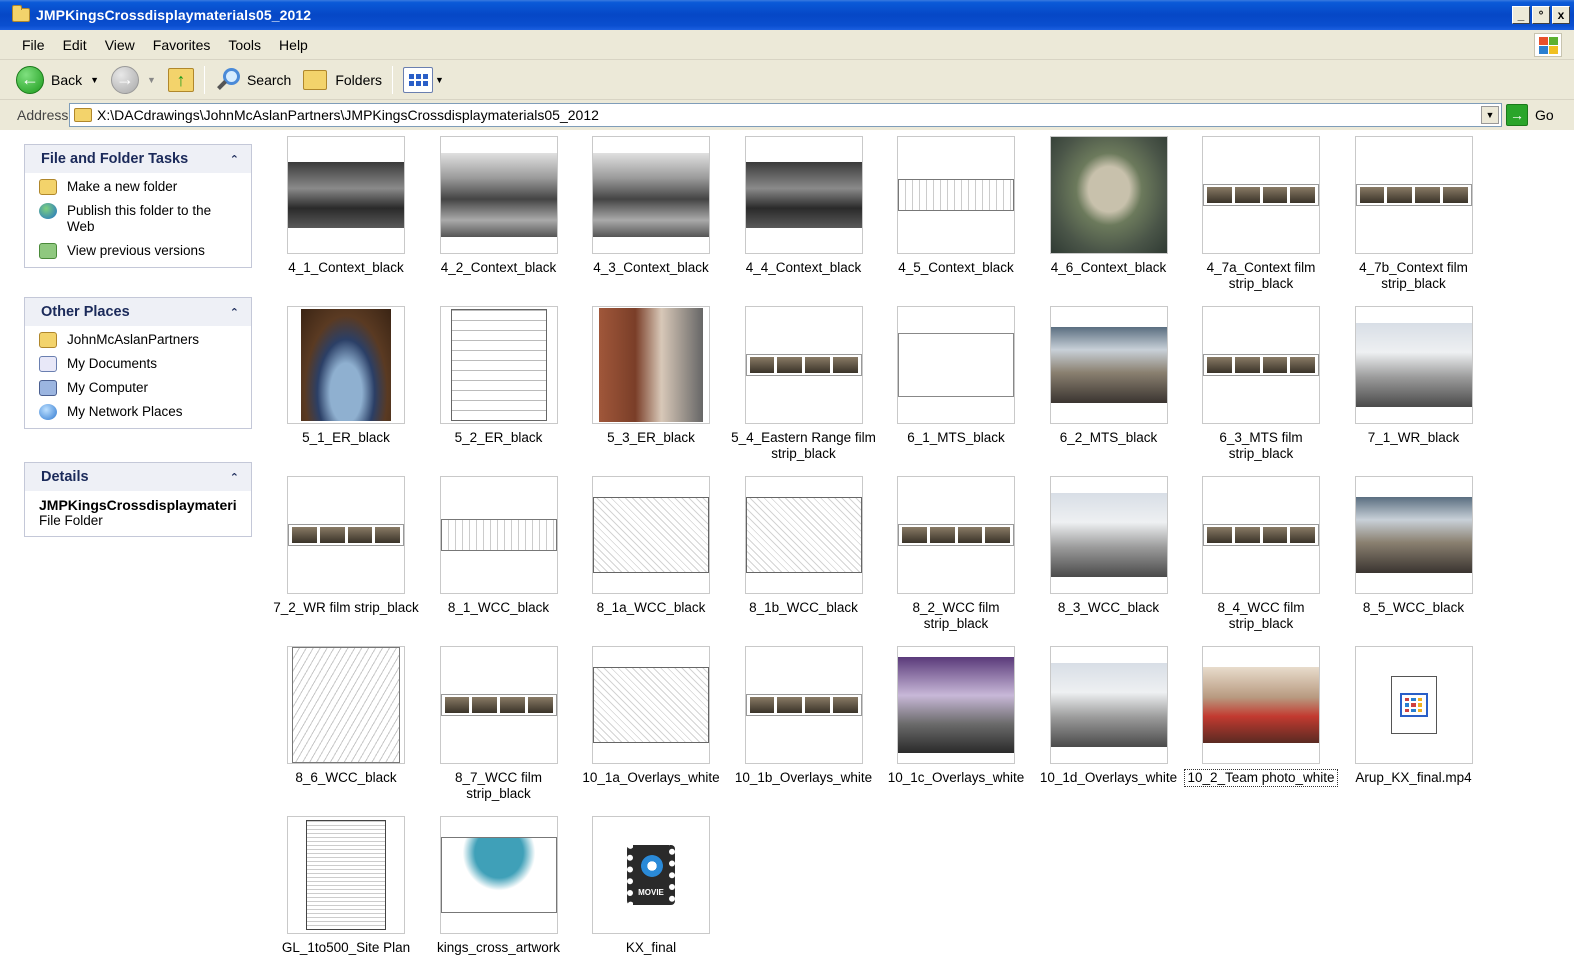 The width and height of the screenshot is (1574, 957). Describe the element at coordinates (499, 608) in the screenshot. I see `file-name-label: 8_1_WCC_black` at that location.